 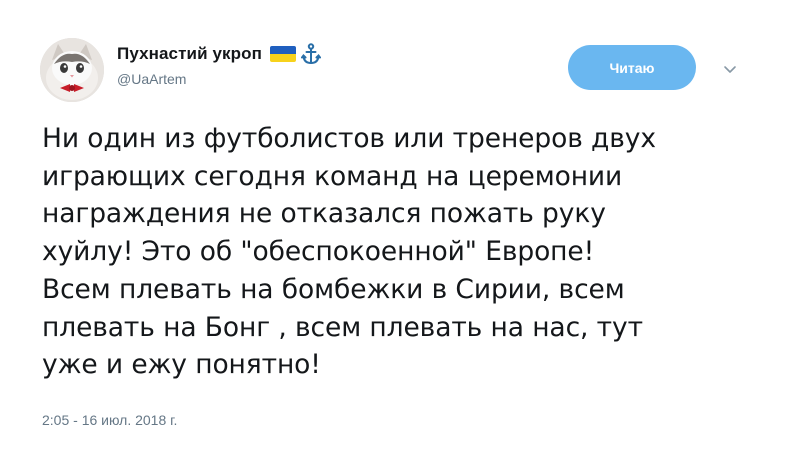 I want to click on user-handle: @UaArtem, so click(x=219, y=79).